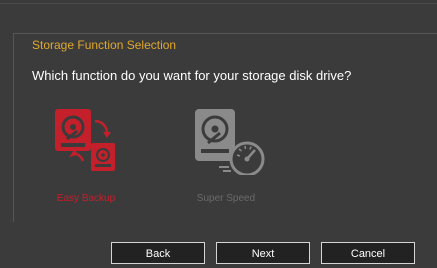 Image resolution: width=437 pixels, height=268 pixels. Describe the element at coordinates (218, 3) in the screenshot. I see `top-divider` at that location.